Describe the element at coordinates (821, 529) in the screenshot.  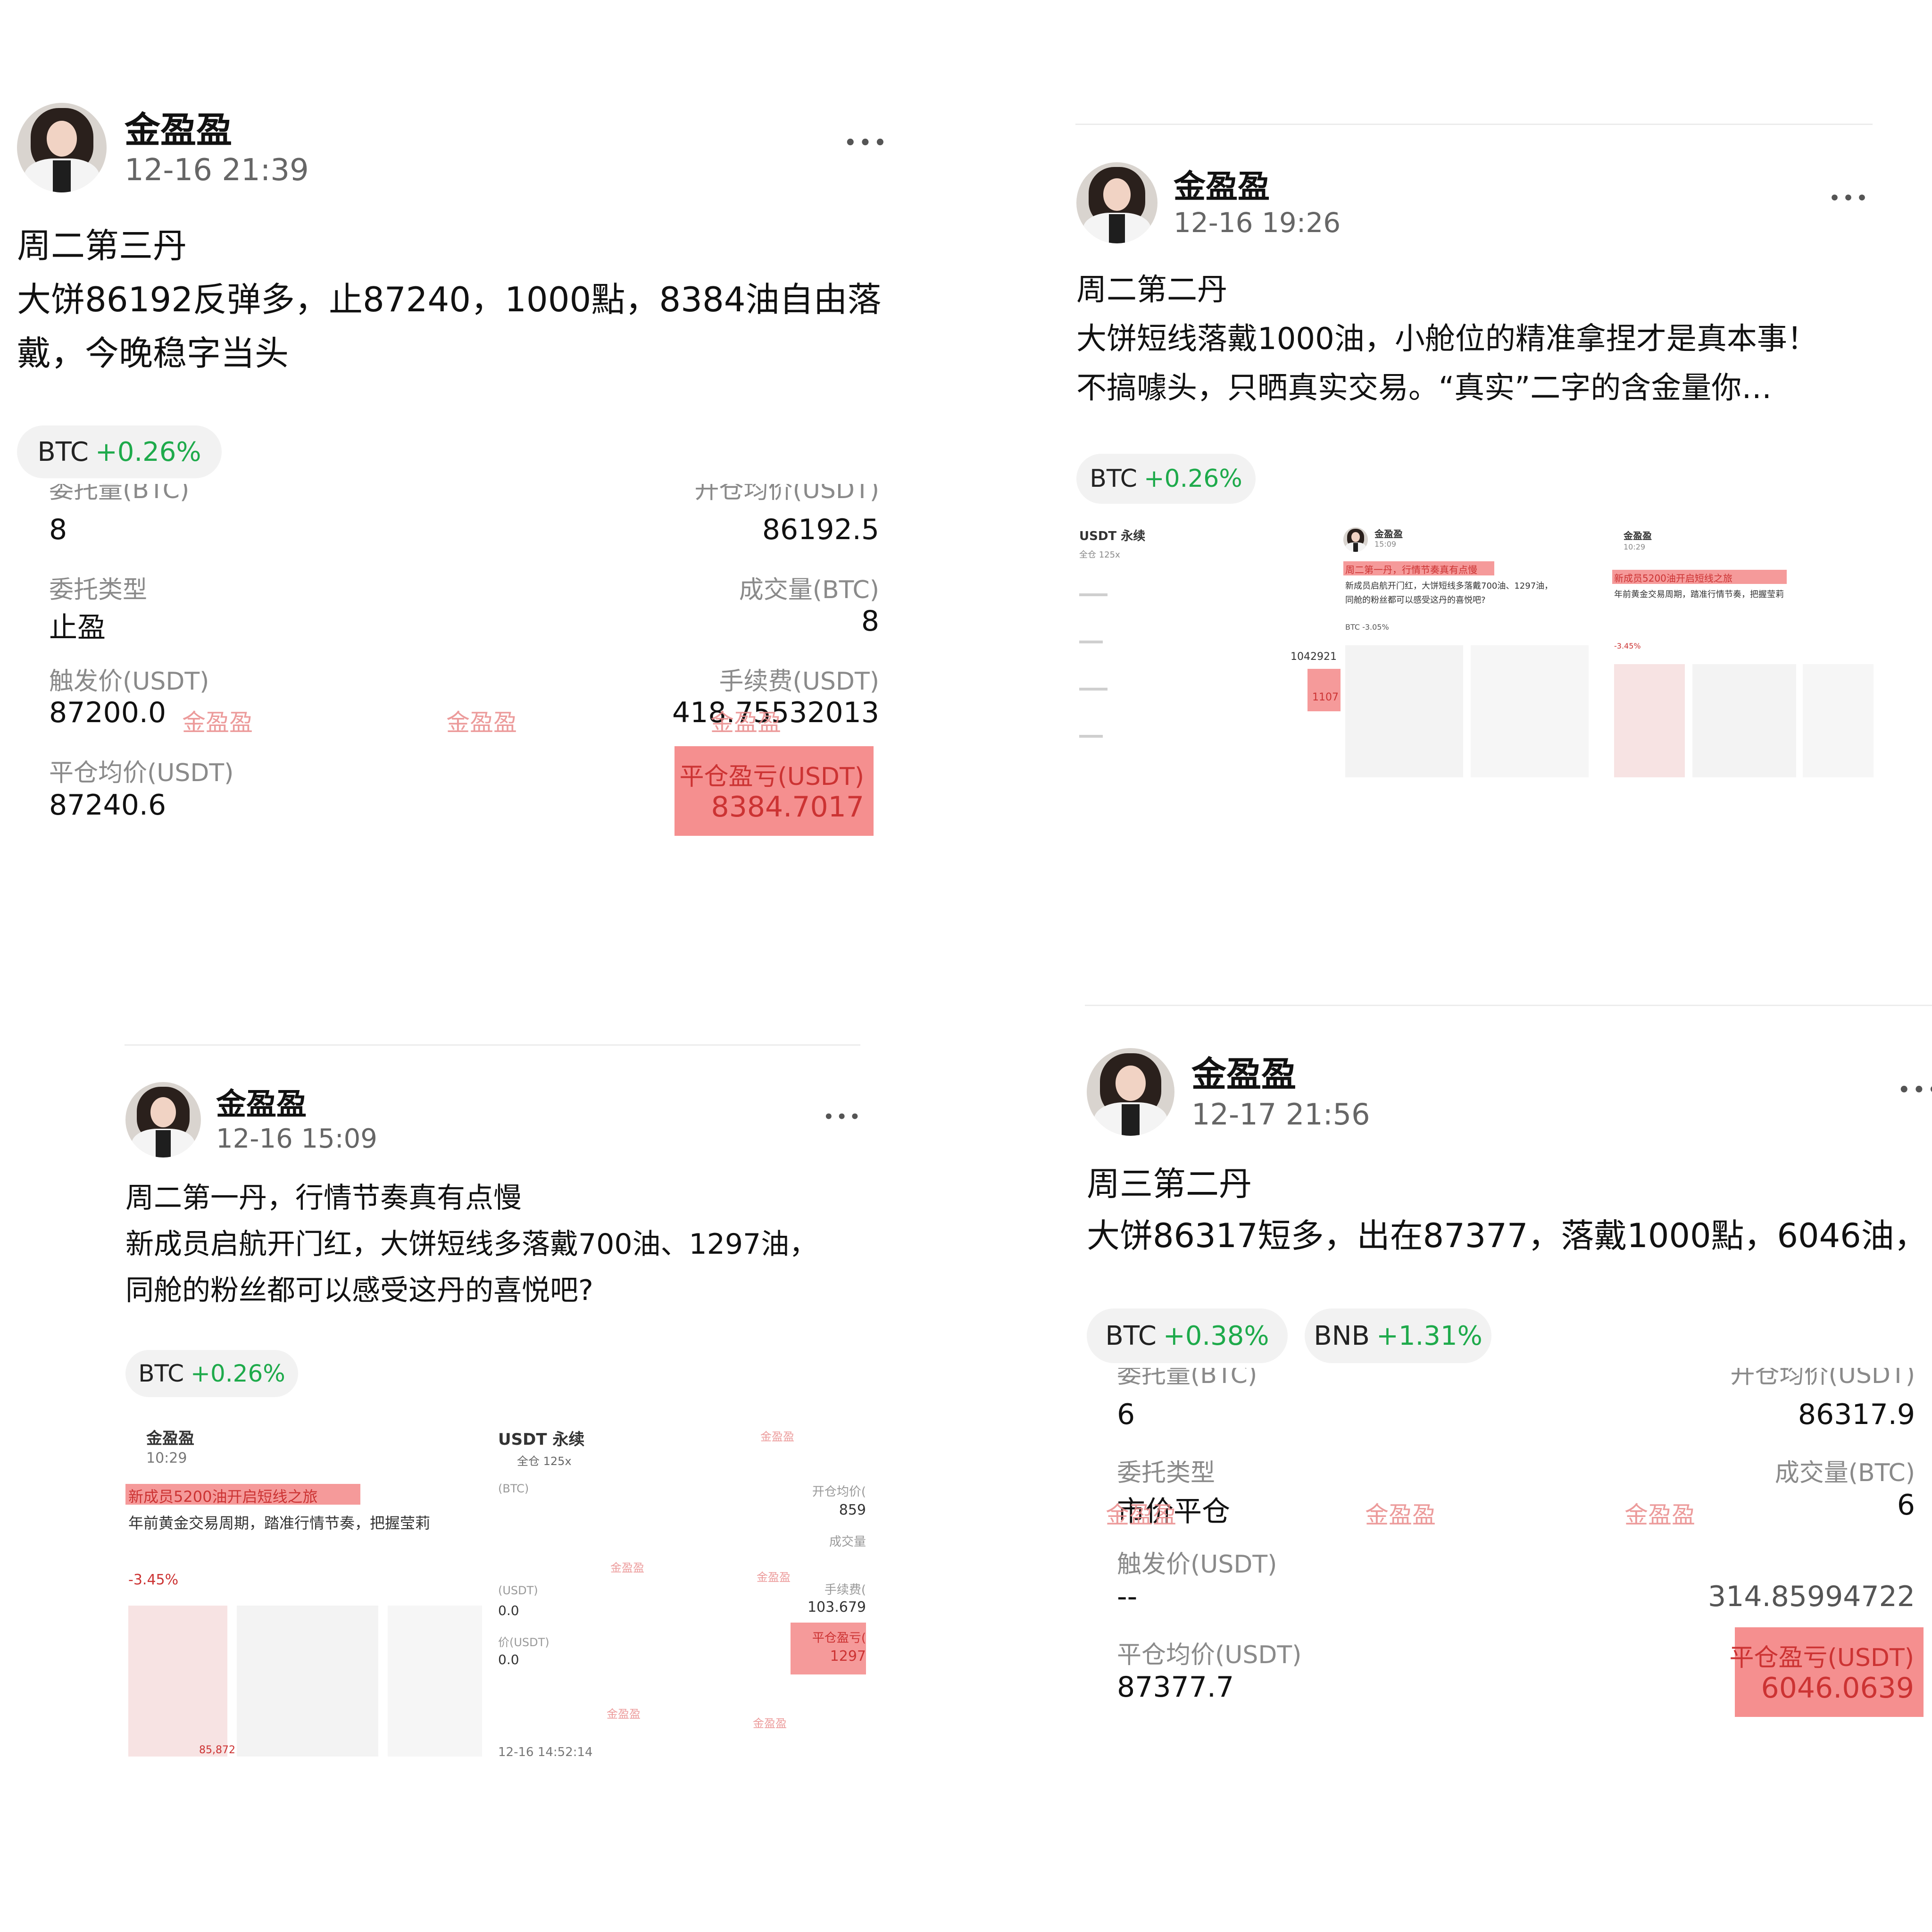
I see `open-avg-value: 86192.5` at that location.